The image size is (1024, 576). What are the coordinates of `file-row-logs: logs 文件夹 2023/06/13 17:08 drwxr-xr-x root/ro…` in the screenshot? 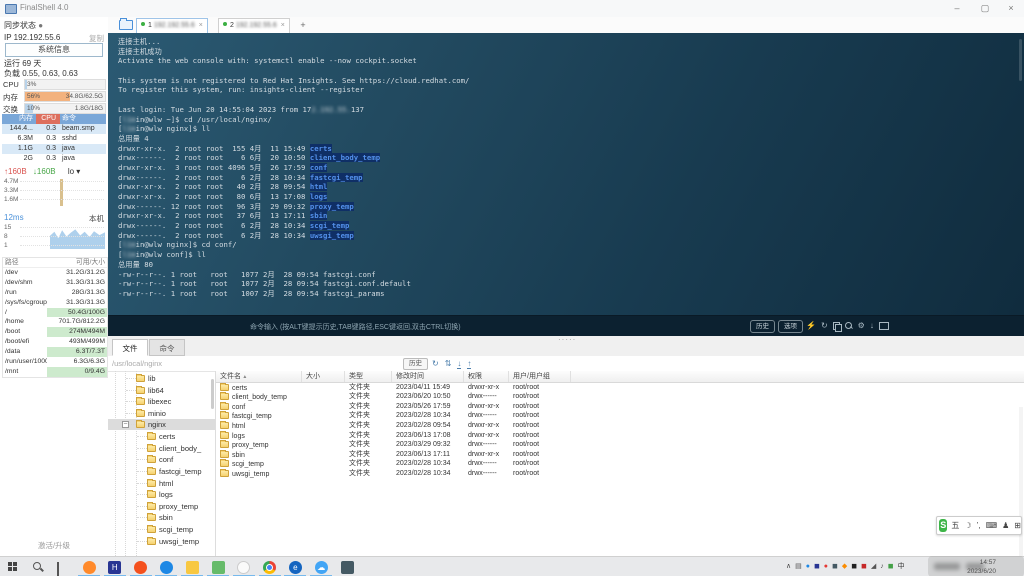 It's located at (620, 435).